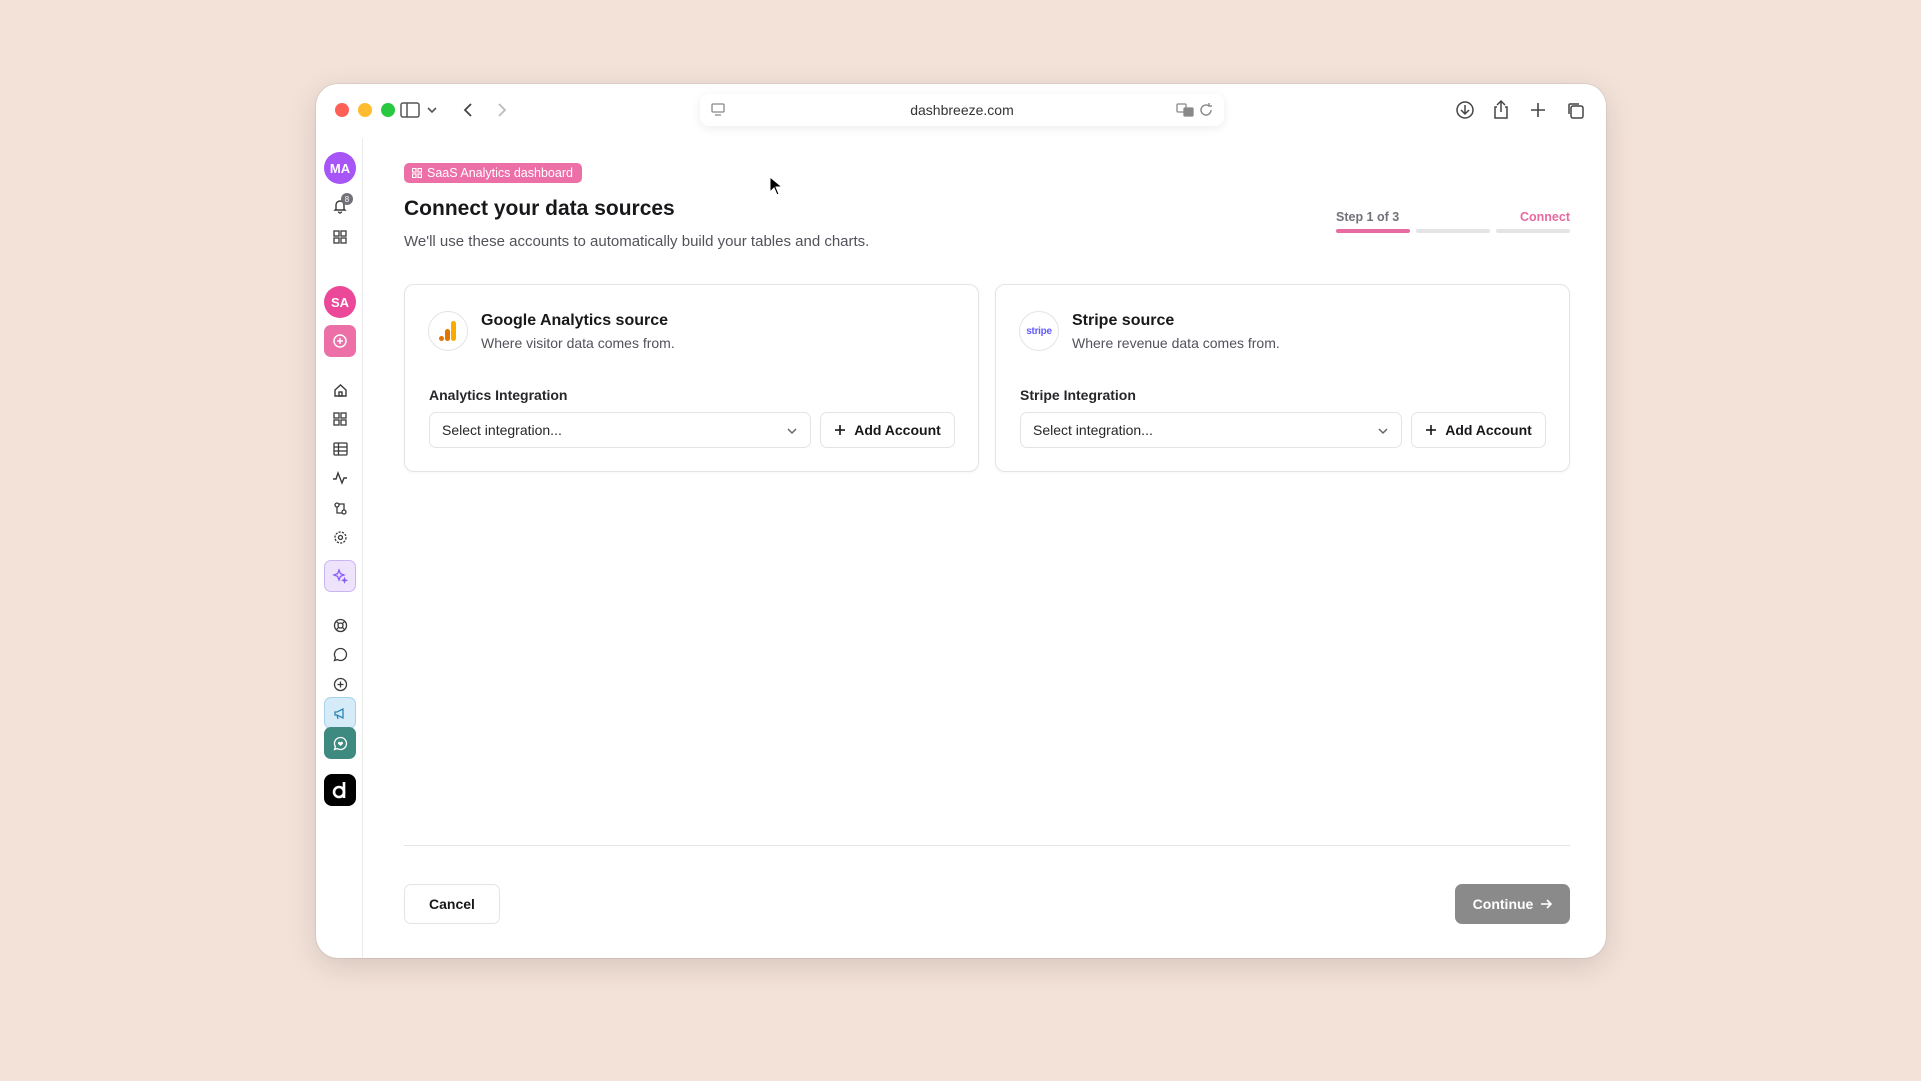 Image resolution: width=1921 pixels, height=1081 pixels. Describe the element at coordinates (500, 173) in the screenshot. I see `project-tag-label: SaaS Analytics dashboard` at that location.